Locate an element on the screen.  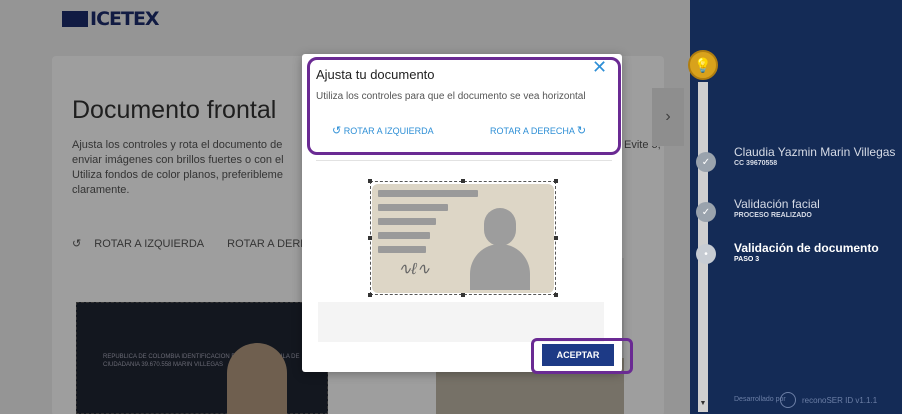
step-current-icon: • is located at coordinates (706, 254).